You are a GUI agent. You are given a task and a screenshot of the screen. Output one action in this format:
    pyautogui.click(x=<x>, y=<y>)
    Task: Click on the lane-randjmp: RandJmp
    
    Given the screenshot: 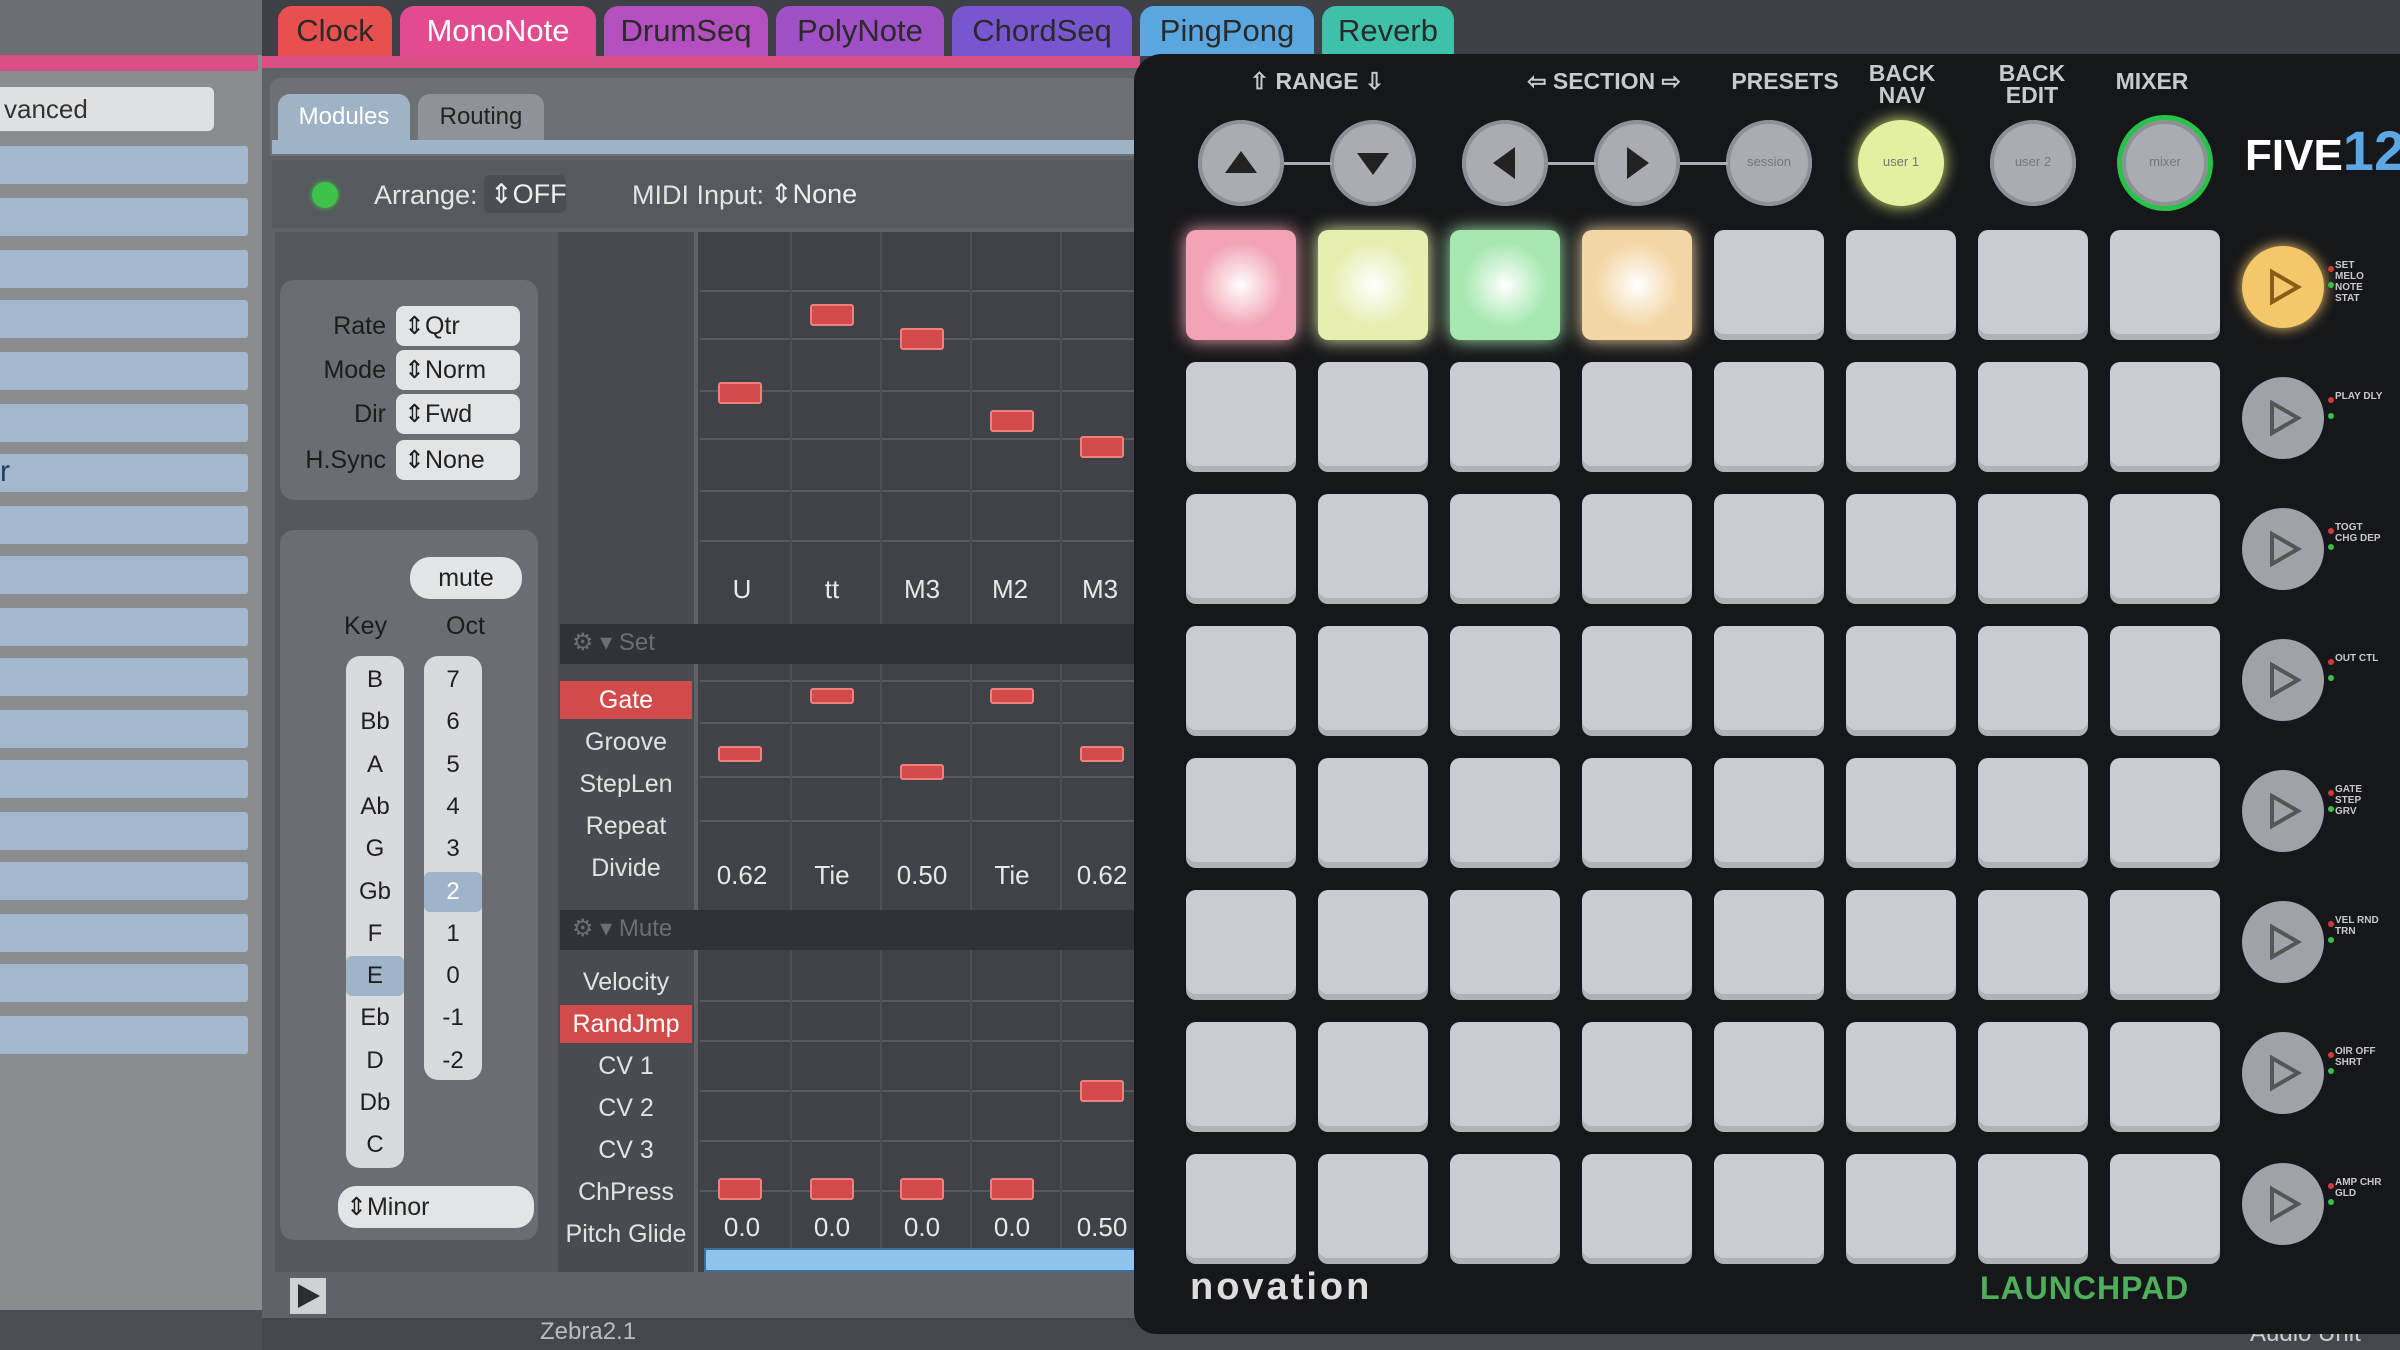 What is the action you would take?
    pyautogui.click(x=626, y=1024)
    